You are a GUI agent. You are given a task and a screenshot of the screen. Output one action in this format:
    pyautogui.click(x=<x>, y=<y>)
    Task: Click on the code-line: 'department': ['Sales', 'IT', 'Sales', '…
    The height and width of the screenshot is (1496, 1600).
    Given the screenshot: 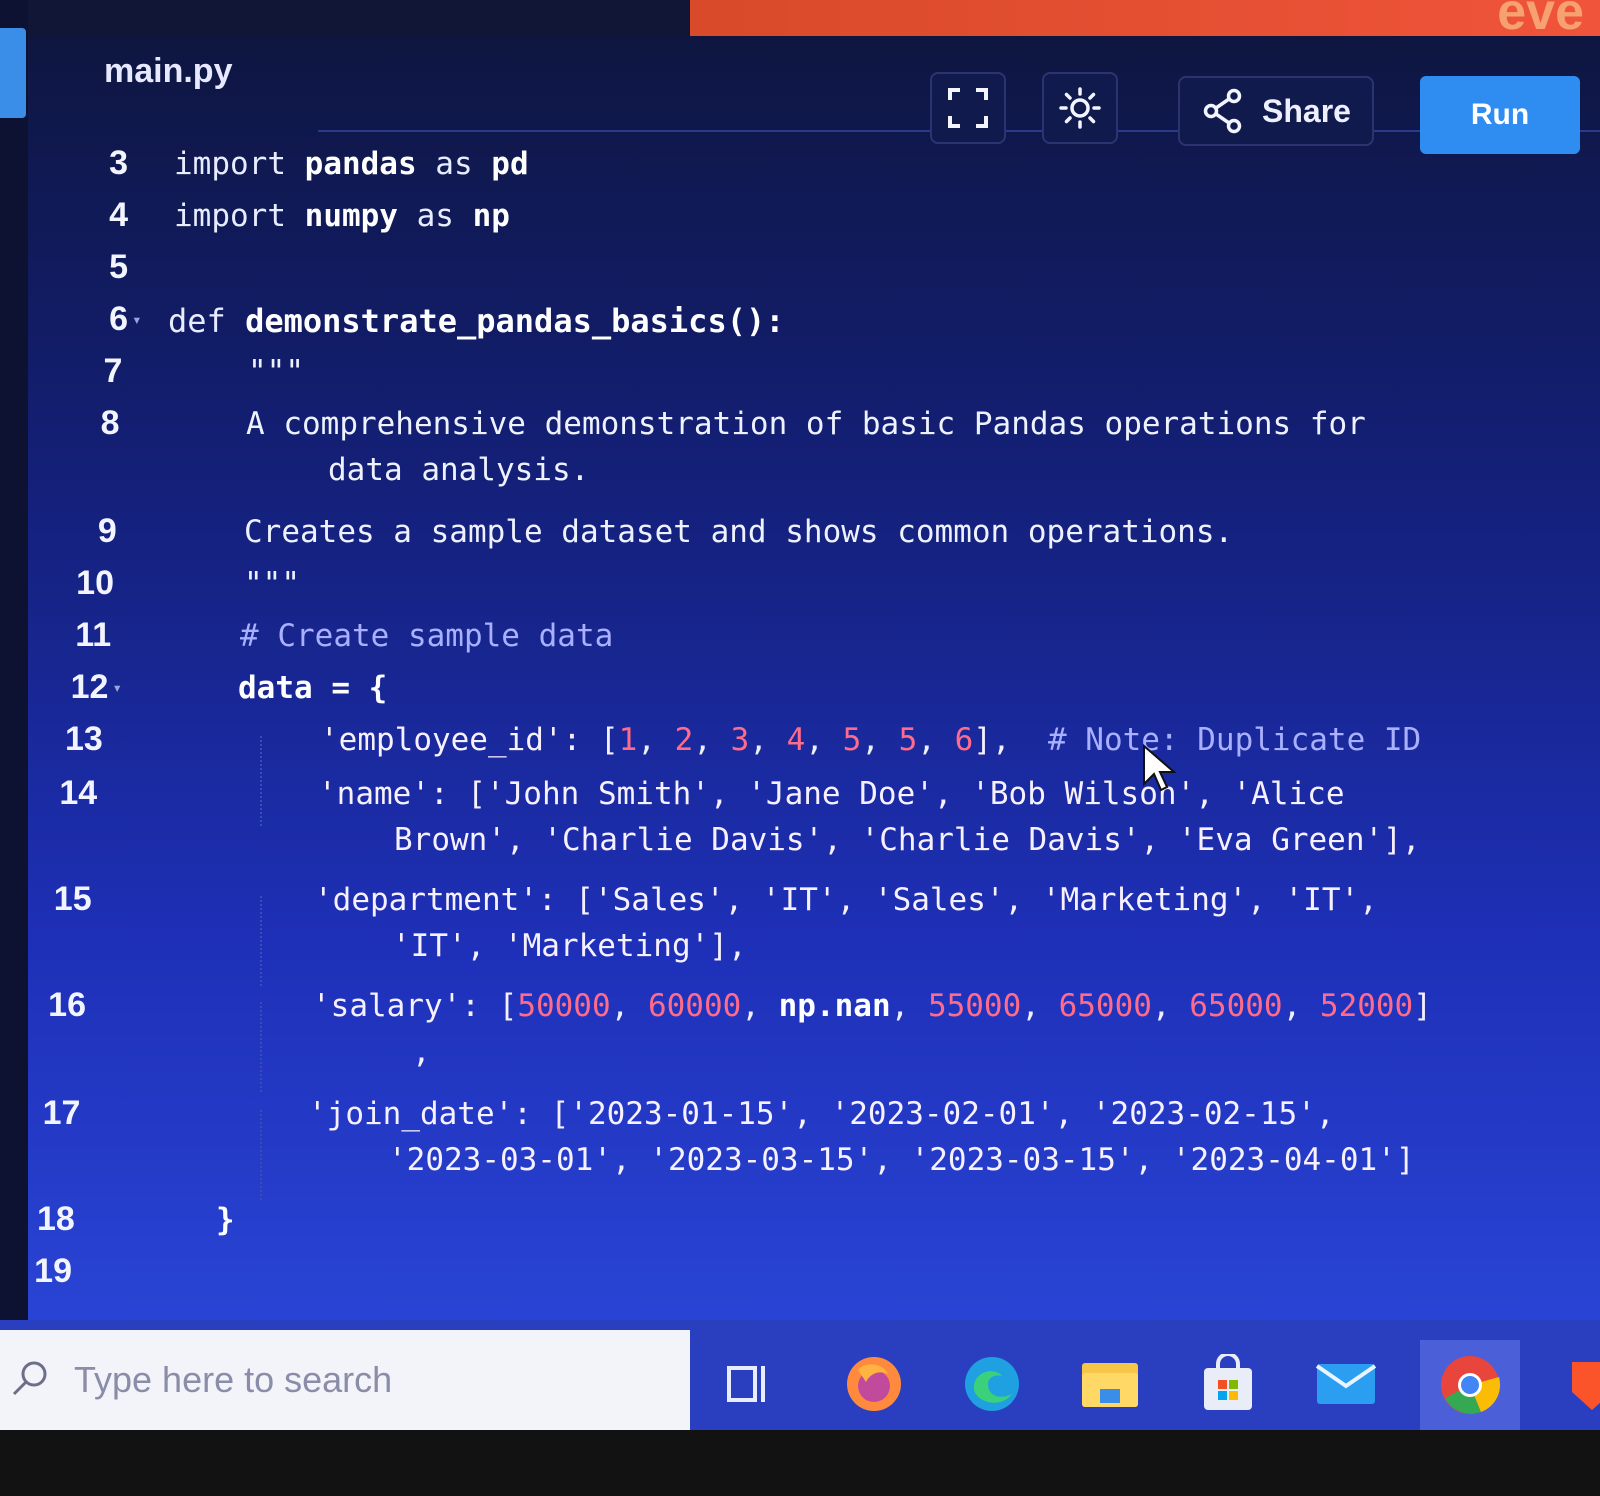 What is the action you would take?
    pyautogui.click(x=846, y=900)
    